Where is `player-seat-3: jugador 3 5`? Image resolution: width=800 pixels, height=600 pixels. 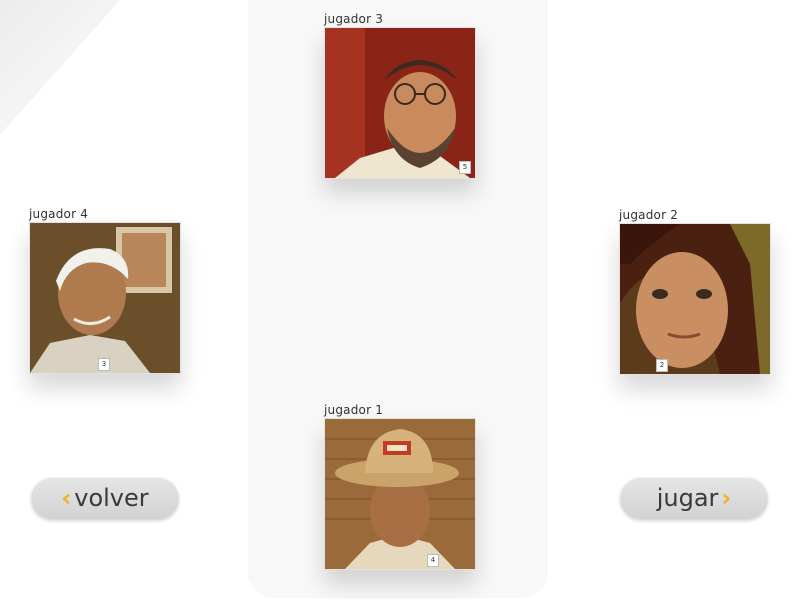 player-seat-3: jugador 3 5 is located at coordinates (400, 95).